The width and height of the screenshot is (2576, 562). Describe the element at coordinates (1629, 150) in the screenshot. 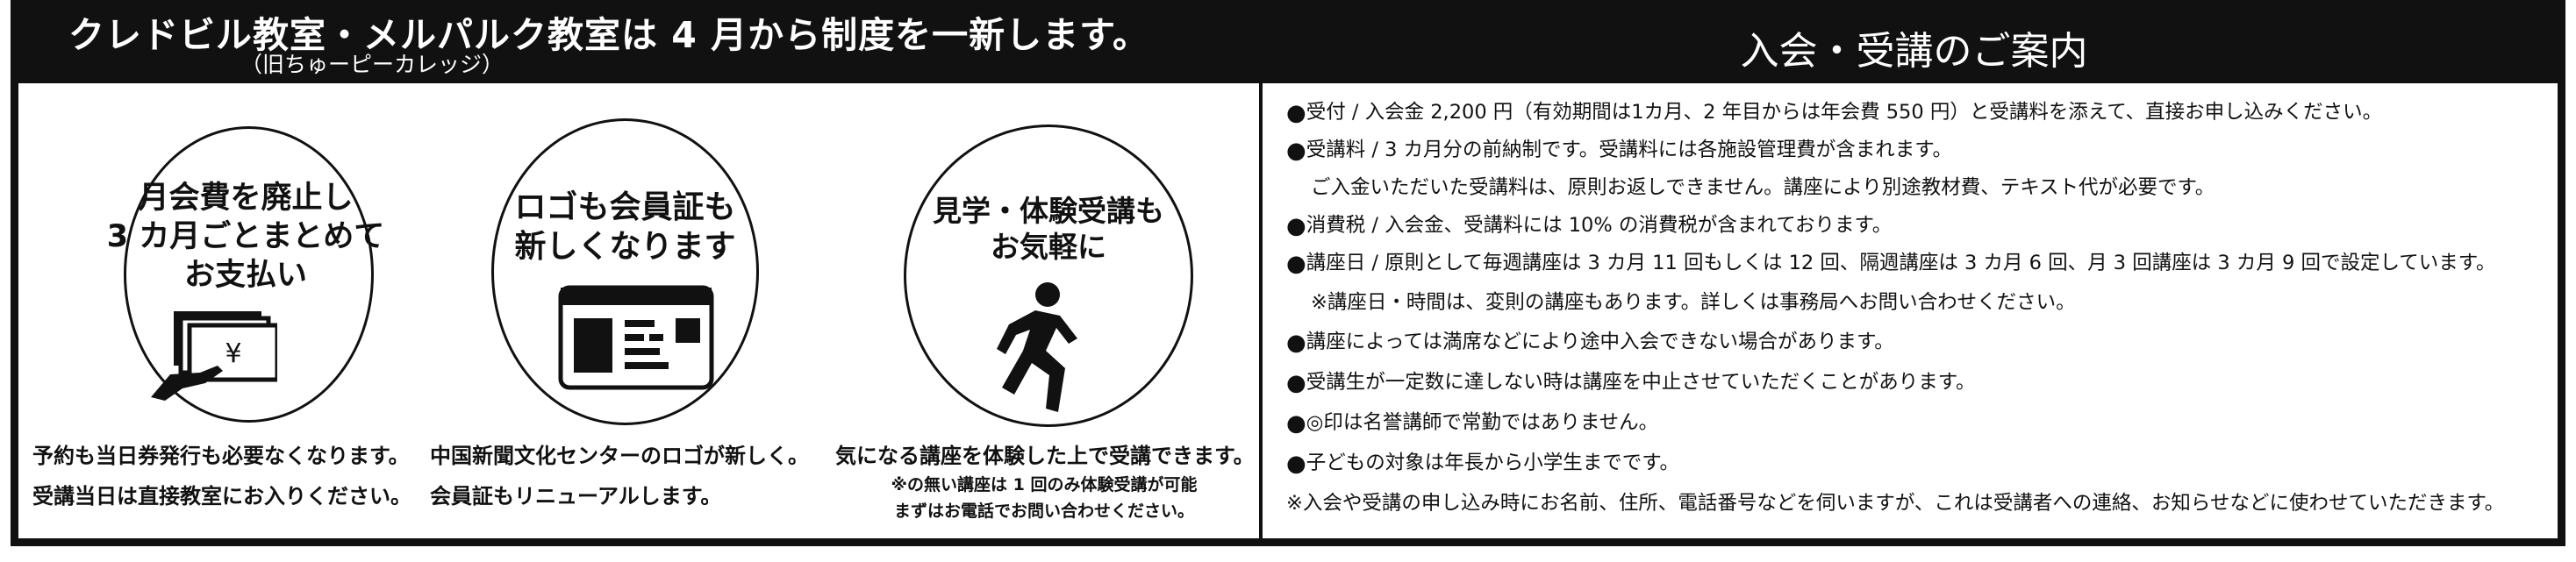

I see `info-item-text: 受講料 / 3 カ月分の前納制です。受講料には各施設管理費が含まれます。` at that location.